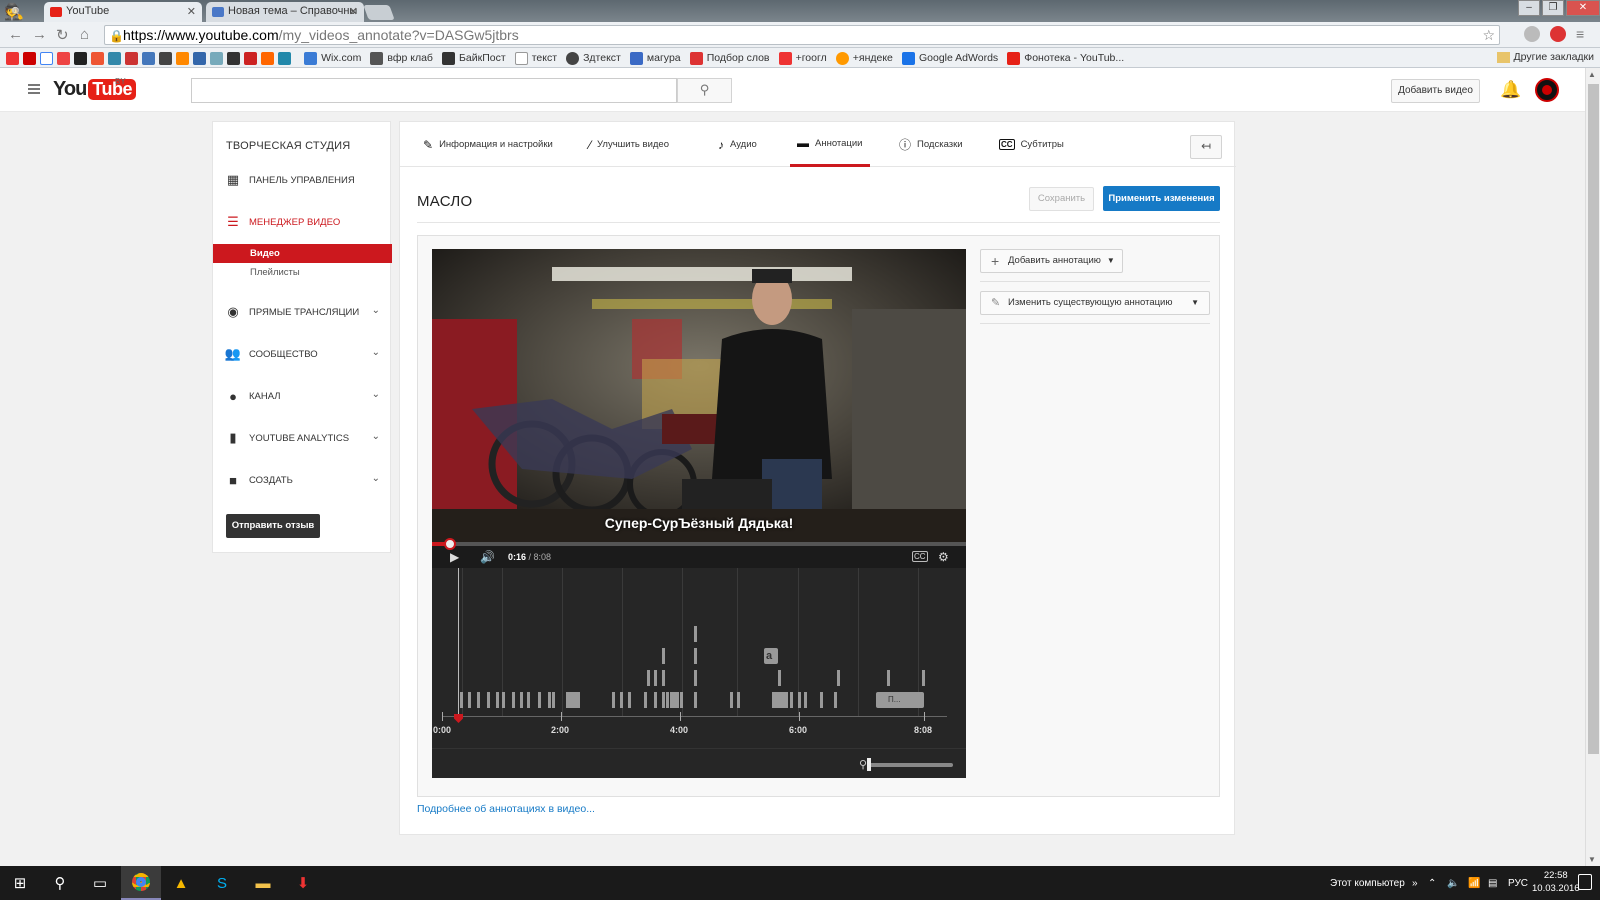 This screenshot has height=900, width=1600. I want to click on gear-icon: ⚙, so click(943, 557).